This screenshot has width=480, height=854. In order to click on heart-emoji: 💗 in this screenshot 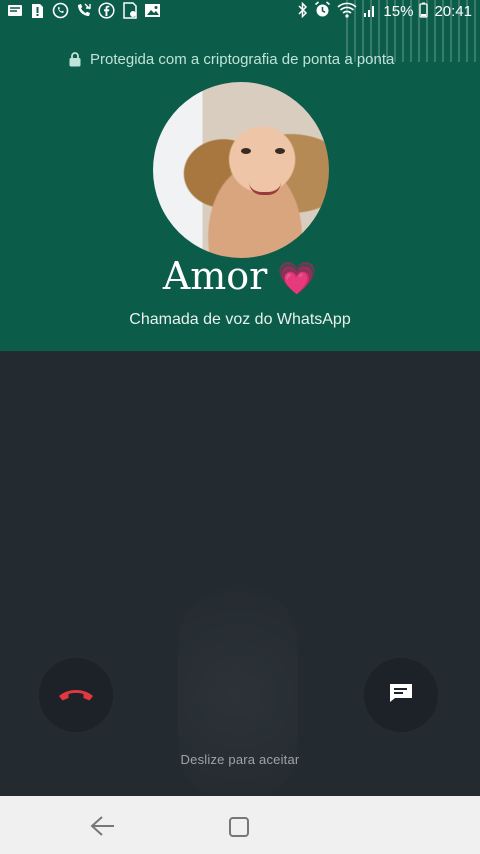, I will do `click(297, 278)`.